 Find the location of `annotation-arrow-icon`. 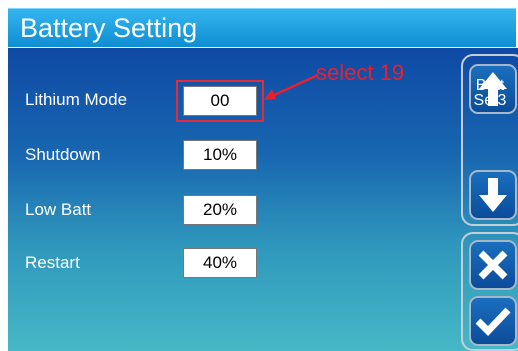

annotation-arrow-icon is located at coordinates (291, 86).